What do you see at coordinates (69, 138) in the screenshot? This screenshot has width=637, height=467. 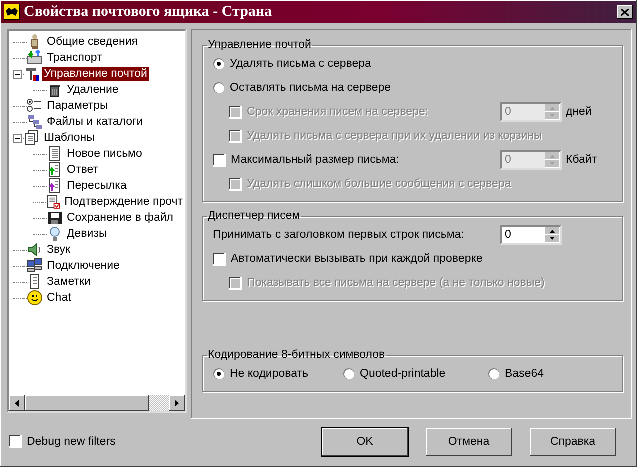 I see `tree-item: Шаблоны` at bounding box center [69, 138].